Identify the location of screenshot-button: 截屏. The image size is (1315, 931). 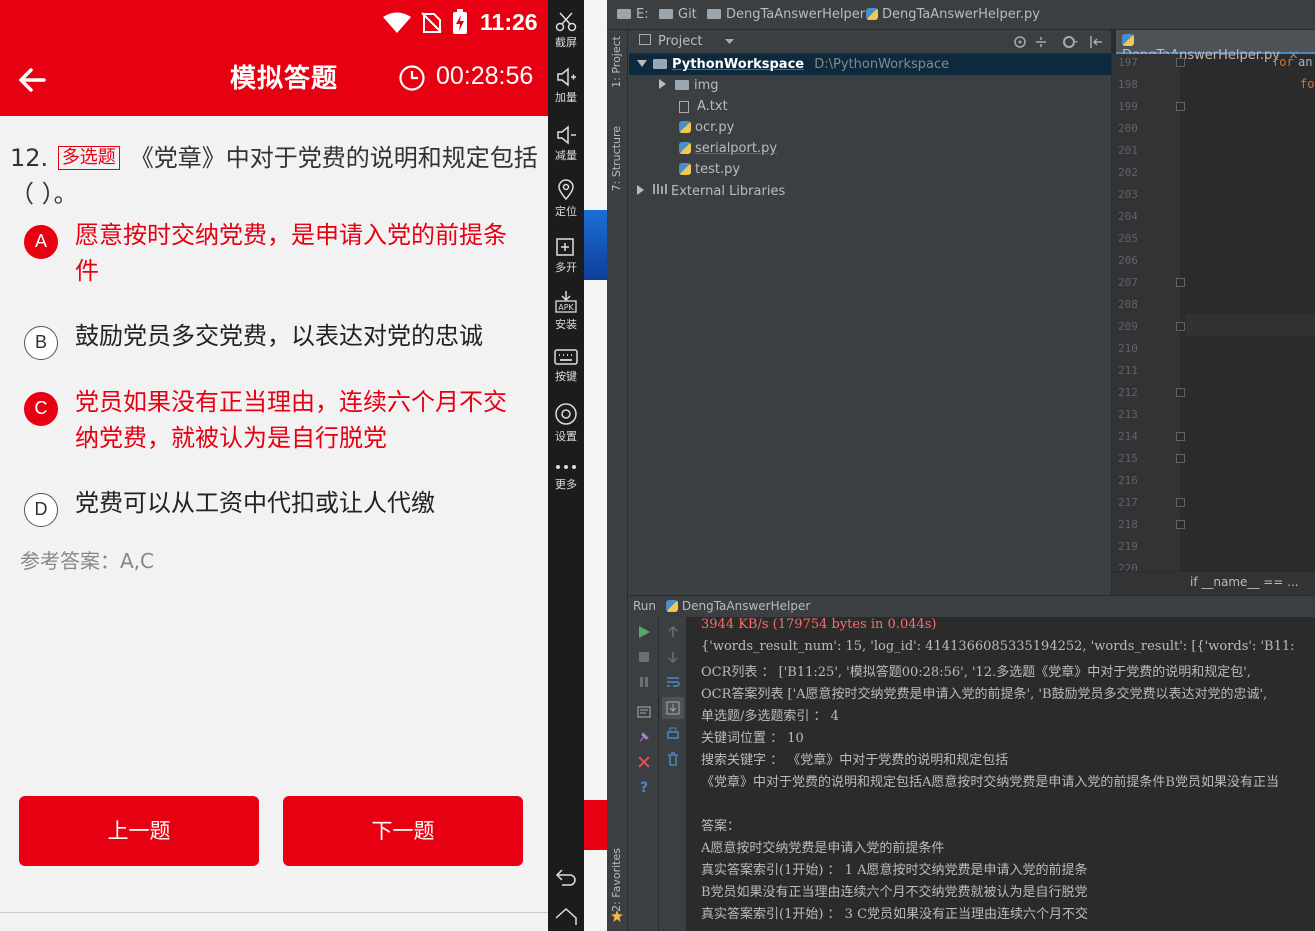
(566, 31).